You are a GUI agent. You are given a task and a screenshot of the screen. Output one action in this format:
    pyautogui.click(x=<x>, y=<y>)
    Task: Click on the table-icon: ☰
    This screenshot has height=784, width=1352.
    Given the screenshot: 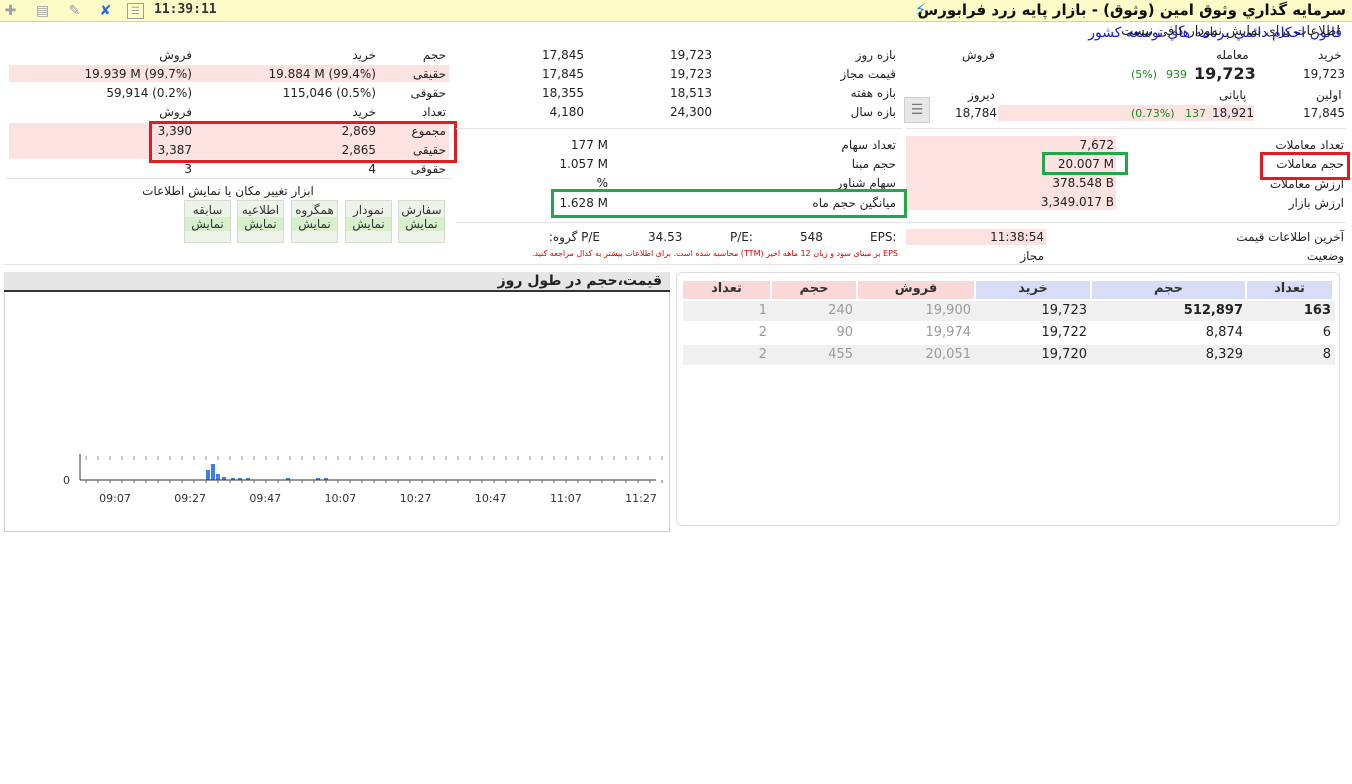 What is the action you would take?
    pyautogui.click(x=135, y=11)
    